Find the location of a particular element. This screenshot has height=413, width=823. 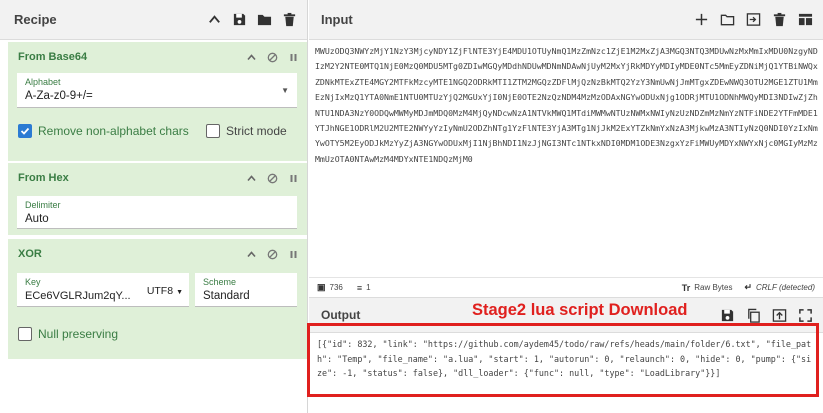

input-lines: 1 is located at coordinates (368, 287).